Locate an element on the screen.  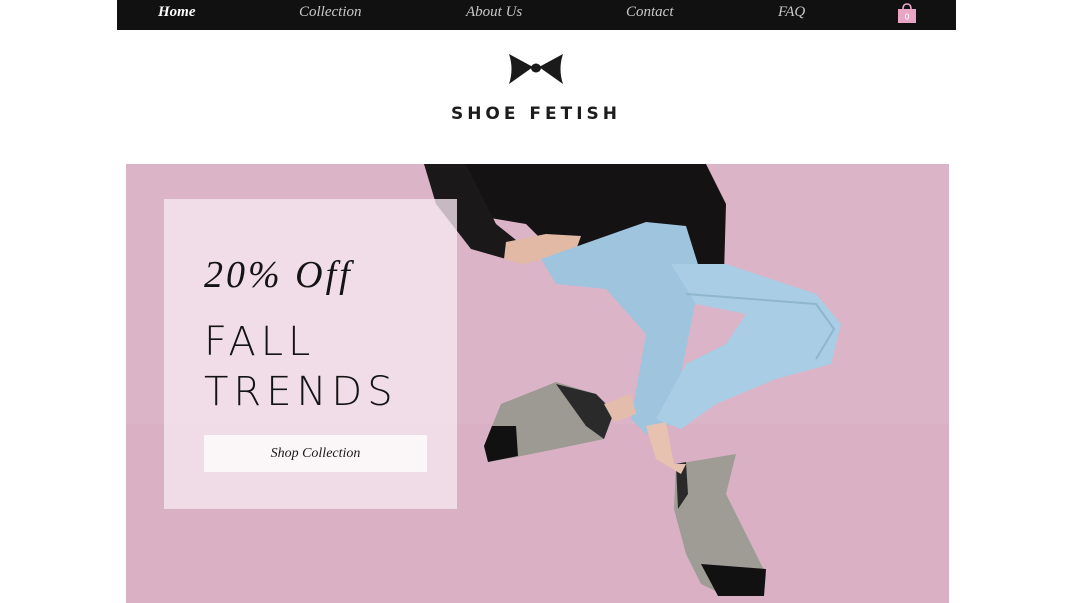
cart-button: 0 is located at coordinates (907, 13).